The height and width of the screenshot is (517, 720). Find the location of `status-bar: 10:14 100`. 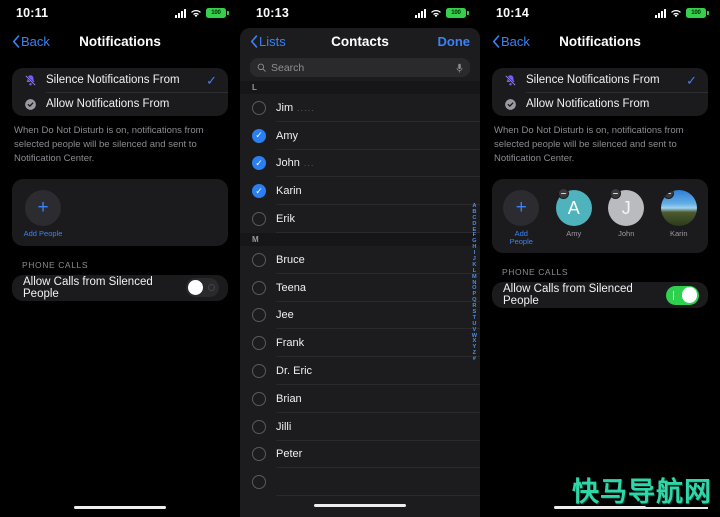

status-bar: 10:14 100 is located at coordinates (600, 13).